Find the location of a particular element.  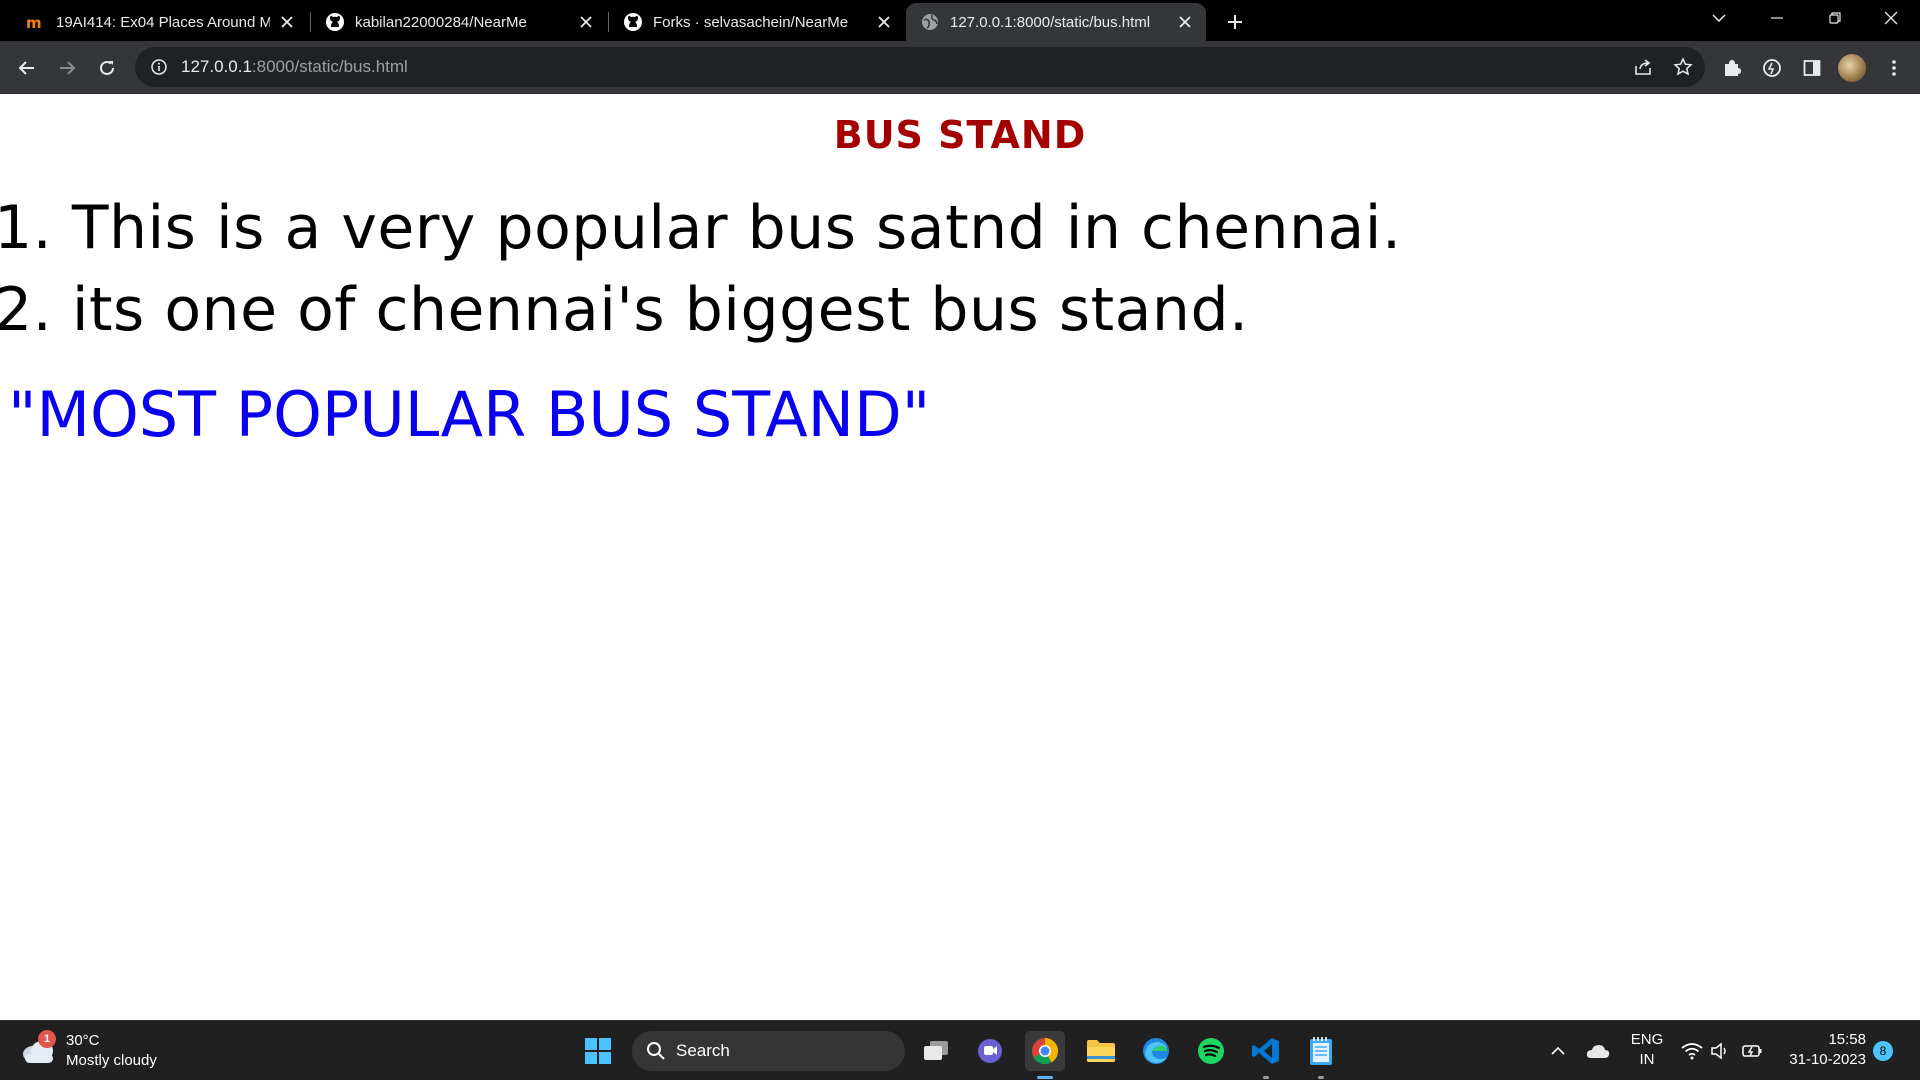

extension-button is located at coordinates (1772, 68).